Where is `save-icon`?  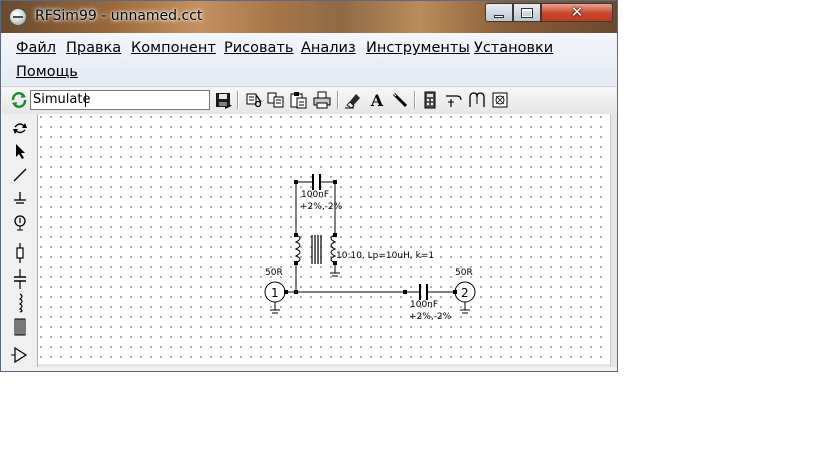
save-icon is located at coordinates (223, 100).